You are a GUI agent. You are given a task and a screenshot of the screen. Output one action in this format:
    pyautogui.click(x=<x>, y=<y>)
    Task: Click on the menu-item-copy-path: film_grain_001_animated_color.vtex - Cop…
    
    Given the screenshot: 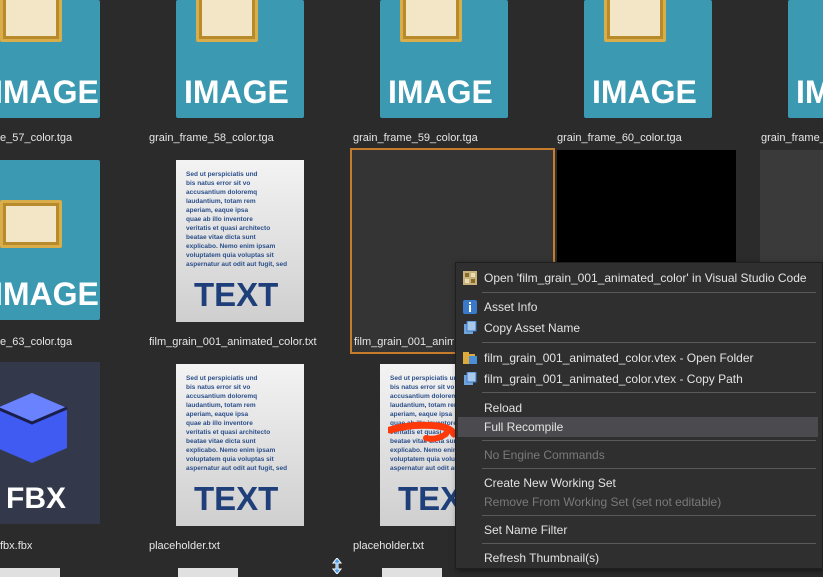 What is the action you would take?
    pyautogui.click(x=638, y=379)
    